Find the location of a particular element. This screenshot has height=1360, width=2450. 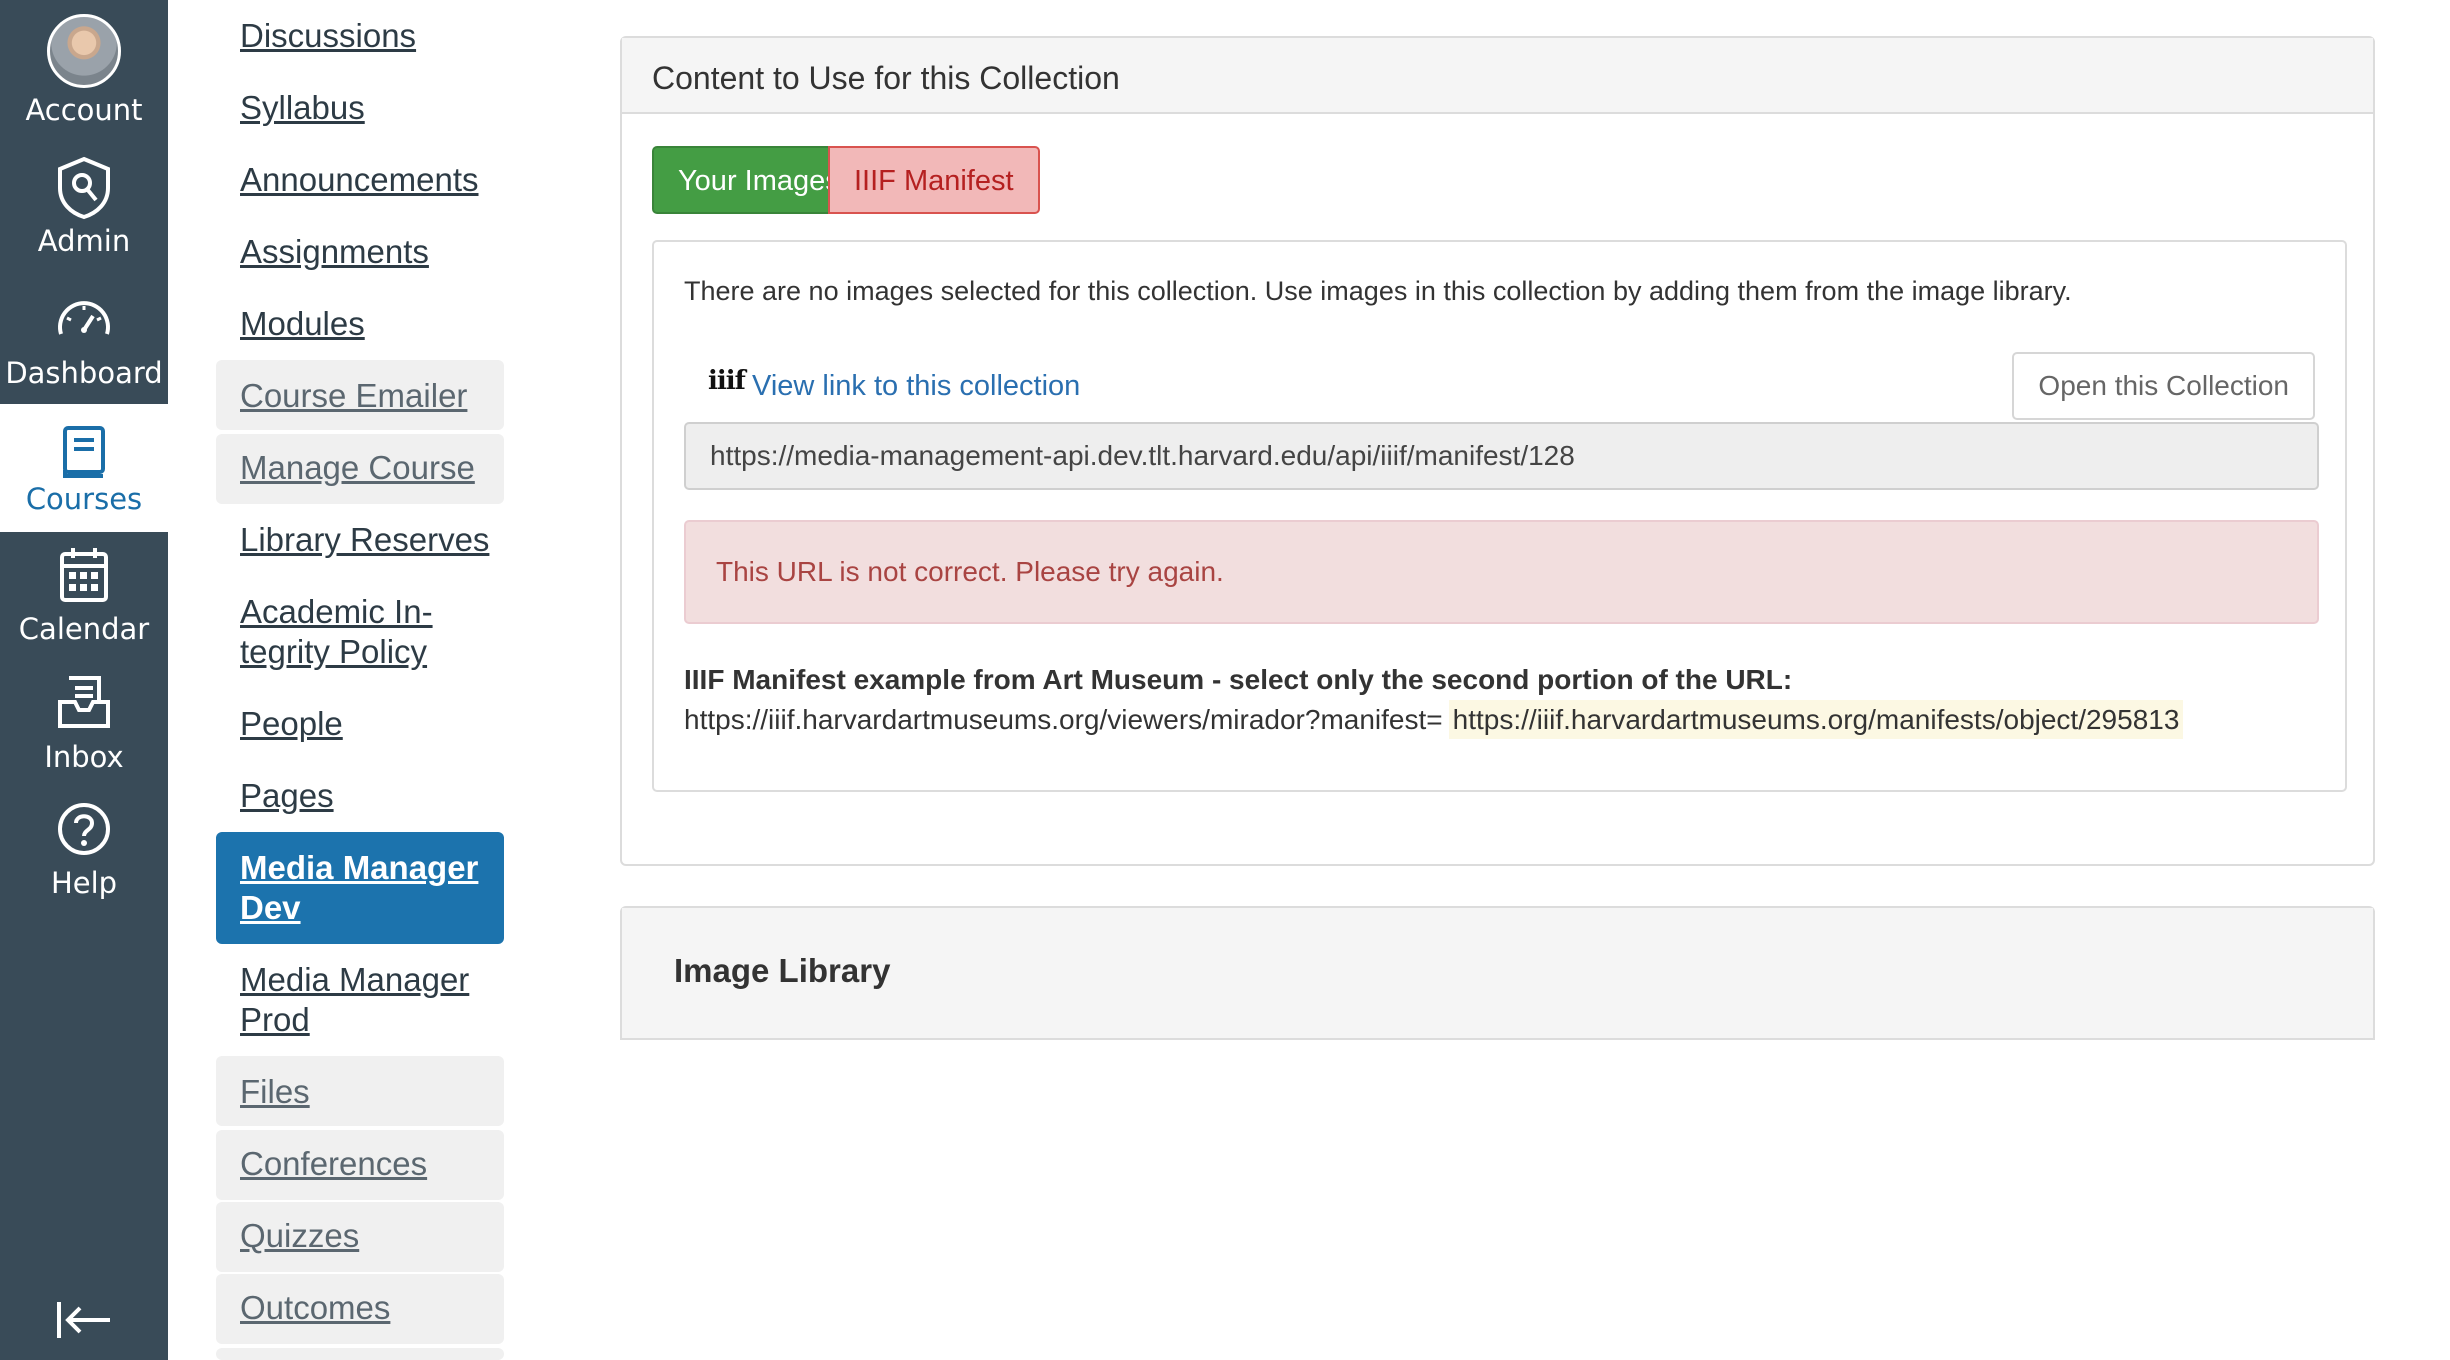

open-collection-button: Open this Collection is located at coordinates (2163, 386).